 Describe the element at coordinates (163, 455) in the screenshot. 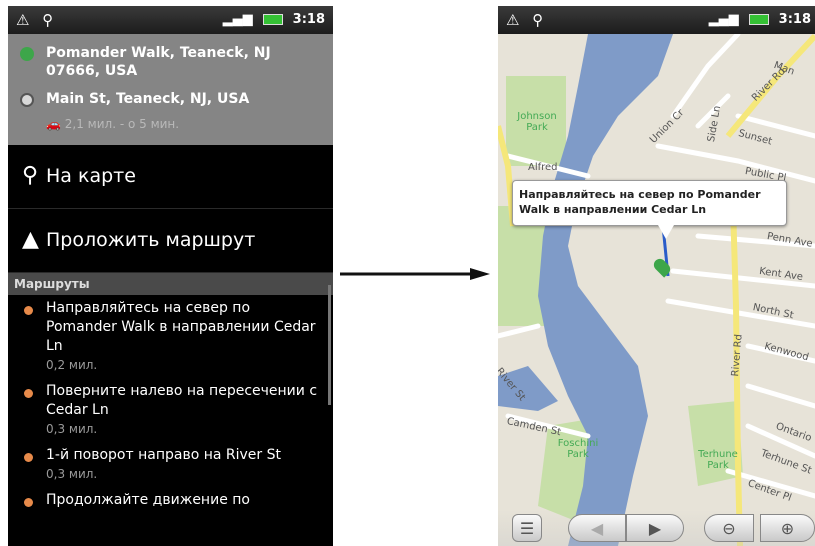

I see `step-text: 1-й поворот направо на River St` at that location.